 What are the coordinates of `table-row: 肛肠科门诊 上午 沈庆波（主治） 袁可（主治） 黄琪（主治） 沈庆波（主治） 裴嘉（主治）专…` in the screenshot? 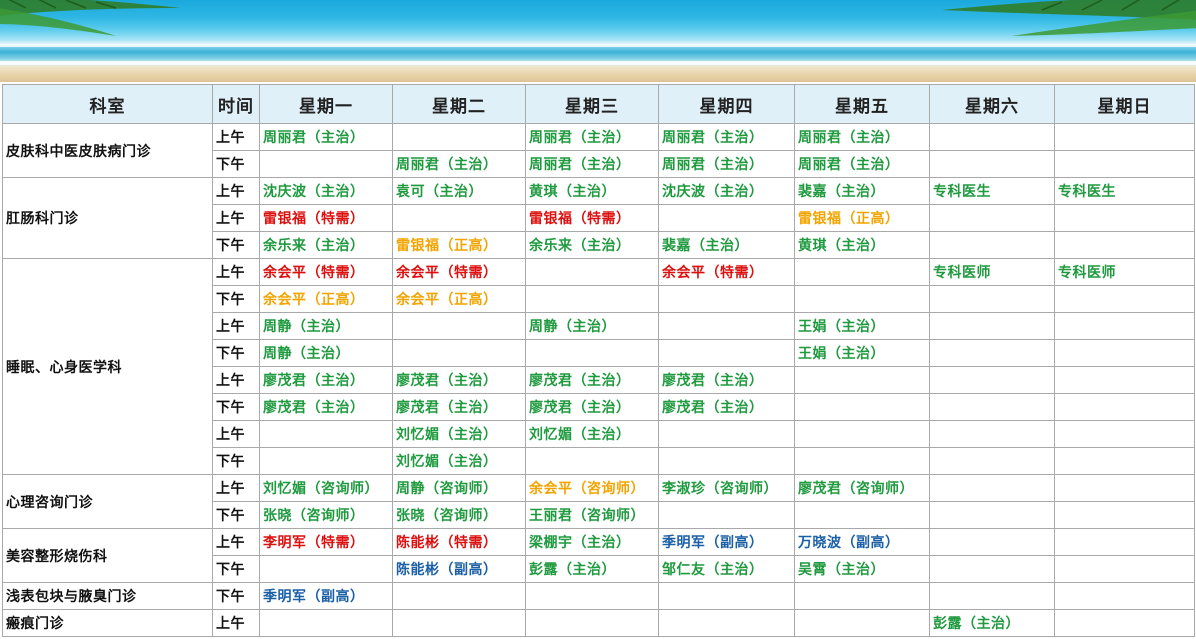 It's located at (598, 218).